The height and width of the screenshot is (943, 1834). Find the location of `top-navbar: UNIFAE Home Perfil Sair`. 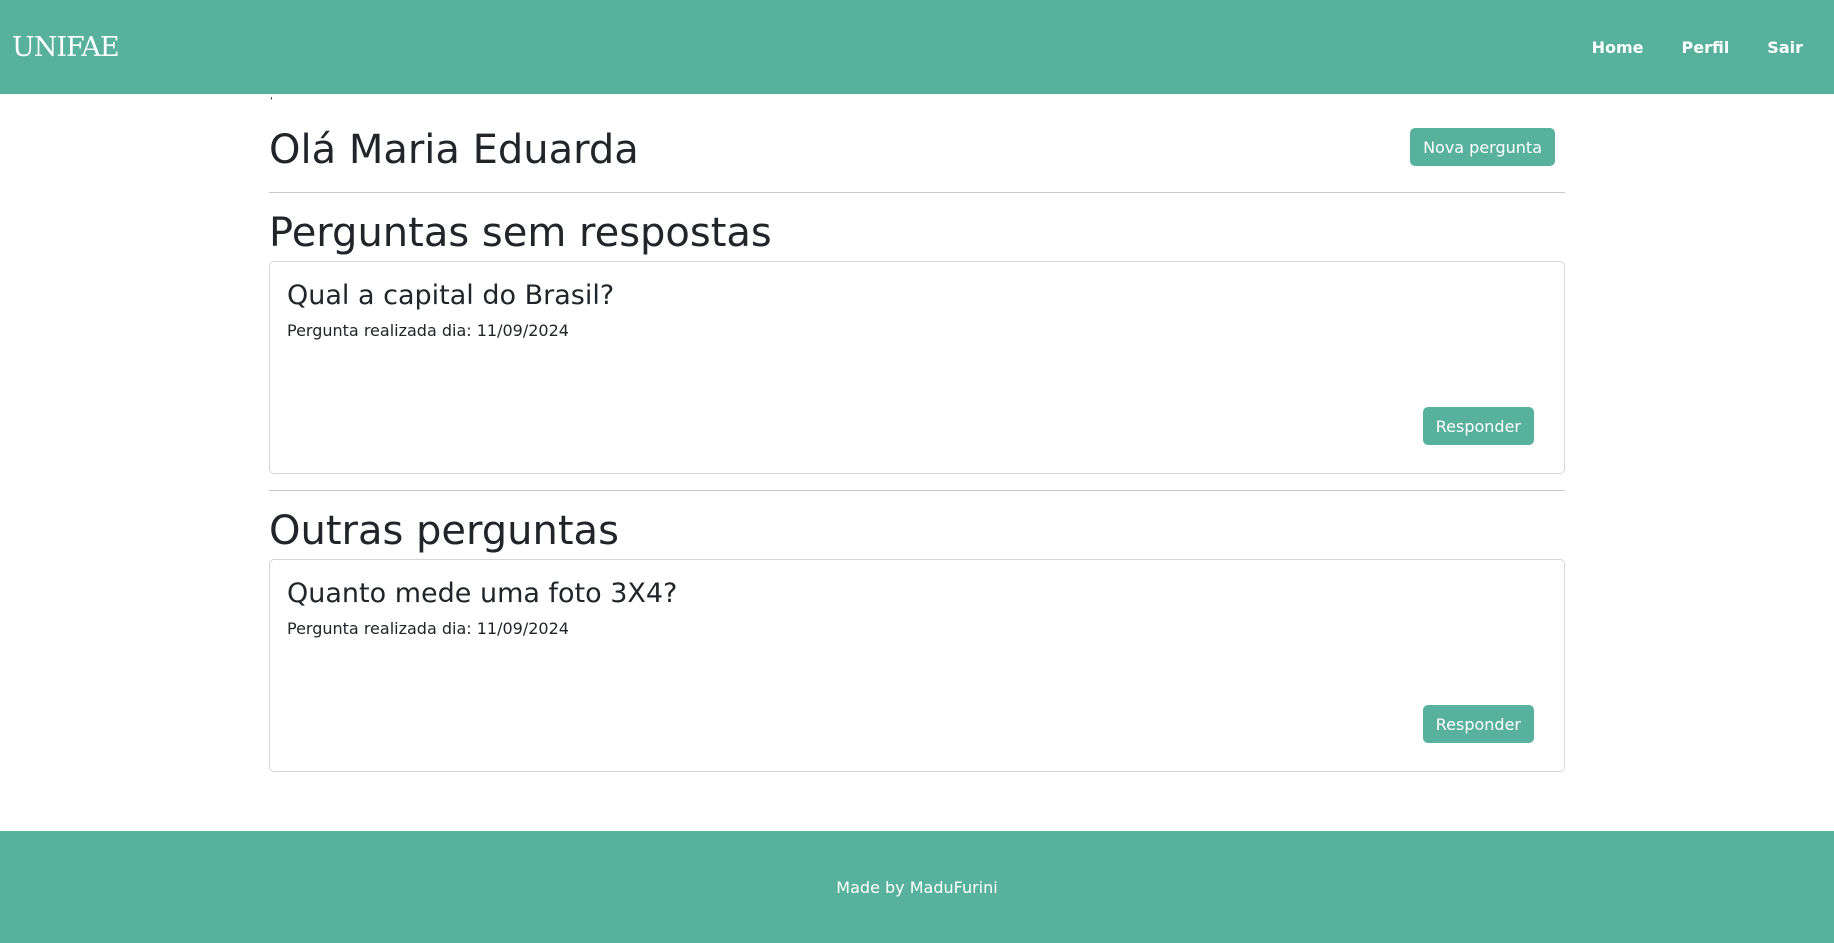

top-navbar: UNIFAE Home Perfil Sair is located at coordinates (917, 47).